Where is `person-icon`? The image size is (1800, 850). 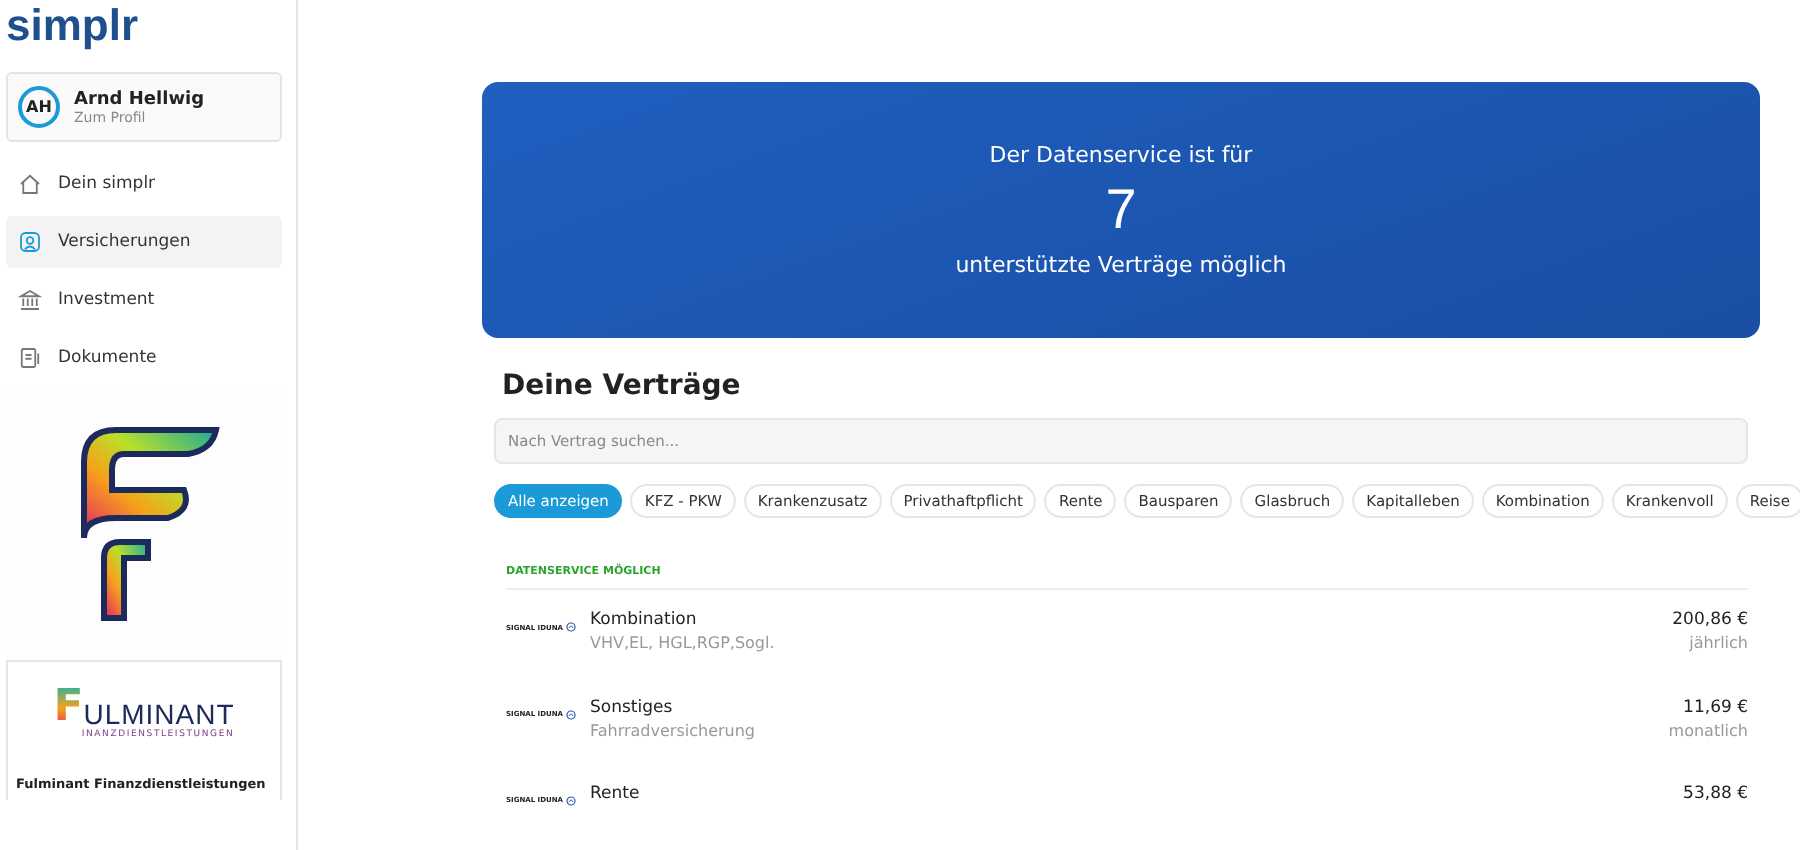 person-icon is located at coordinates (30, 242).